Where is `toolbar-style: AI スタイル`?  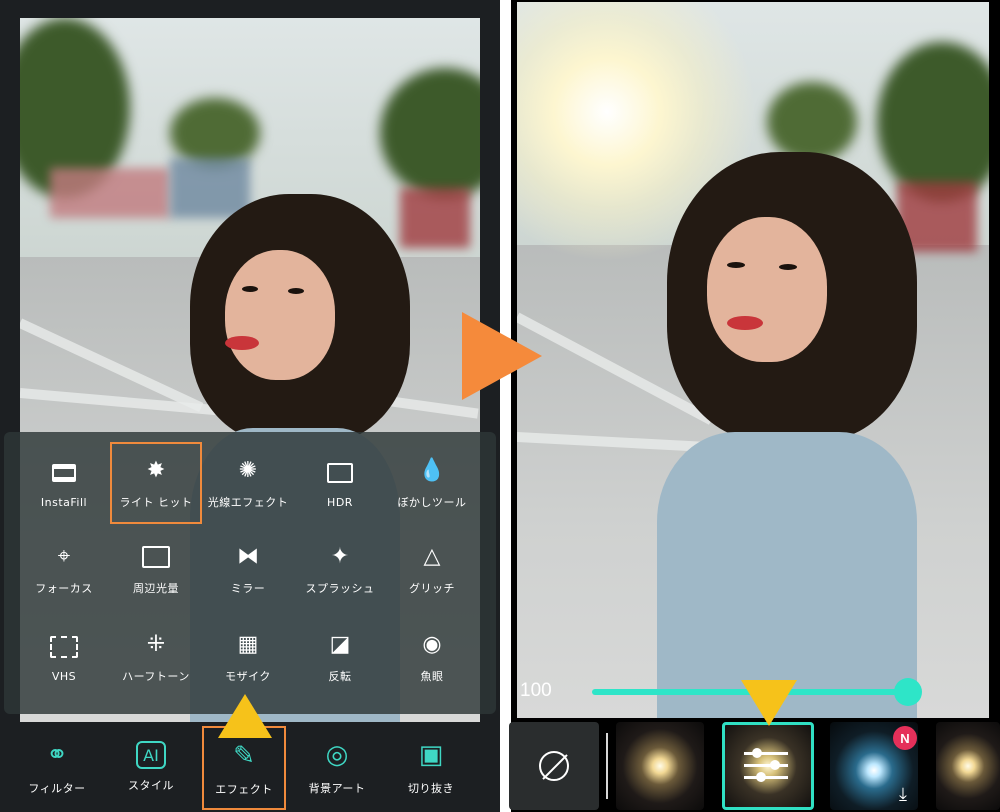
toolbar-style: AI スタイル is located at coordinates (151, 767).